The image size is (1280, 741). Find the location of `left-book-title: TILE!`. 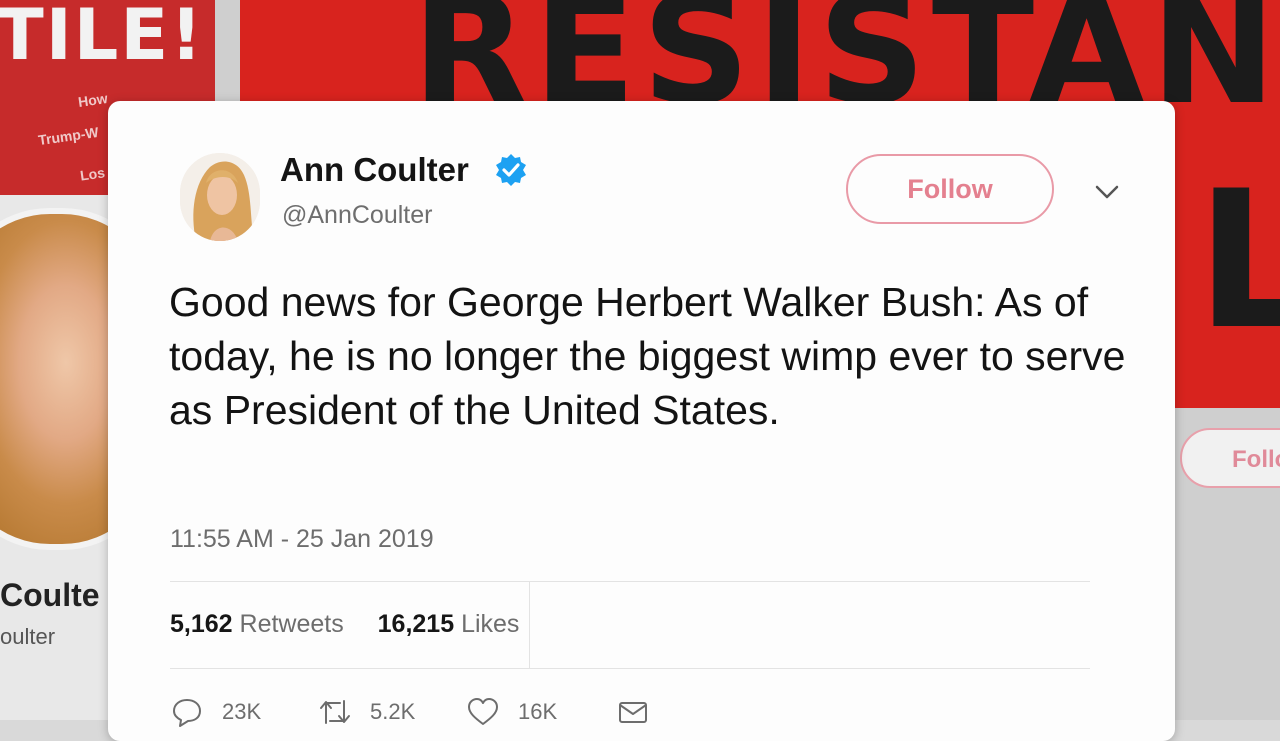

left-book-title: TILE! is located at coordinates (102, 38).